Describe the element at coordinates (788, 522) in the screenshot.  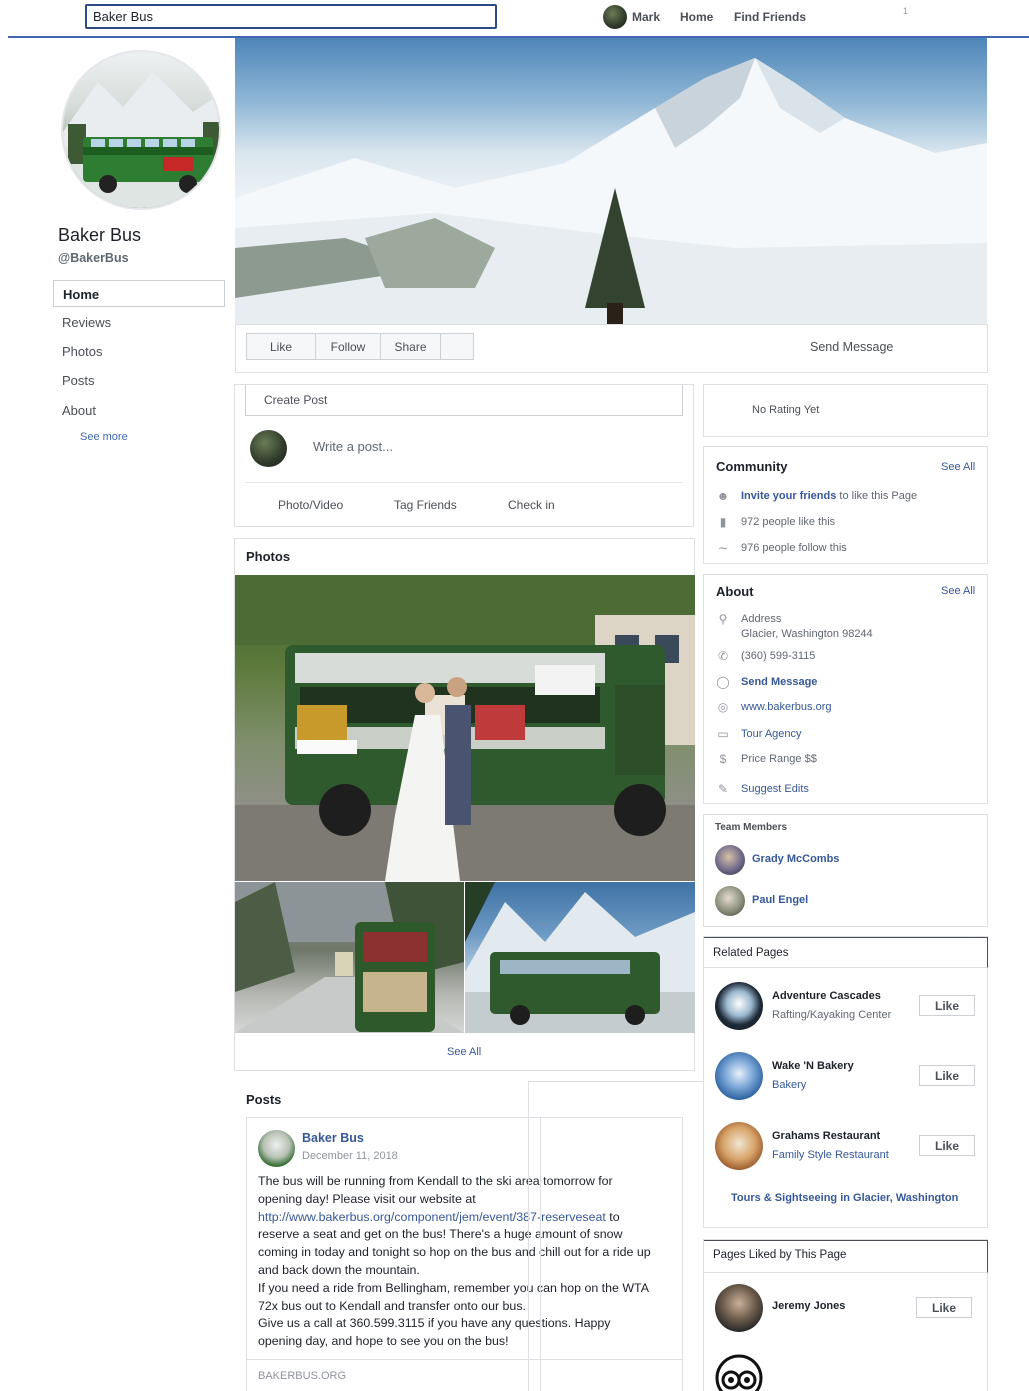
I see `page-likes-count: 972 people like this` at that location.